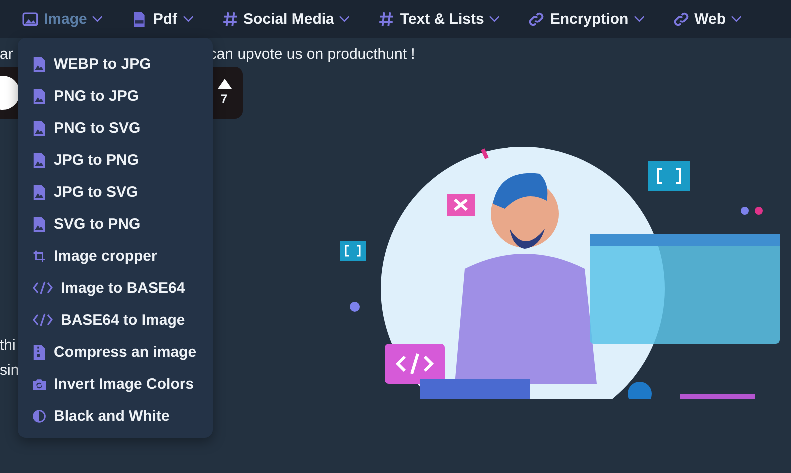  What do you see at coordinates (68, 19) in the screenshot?
I see `nav-menu-button: Image` at bounding box center [68, 19].